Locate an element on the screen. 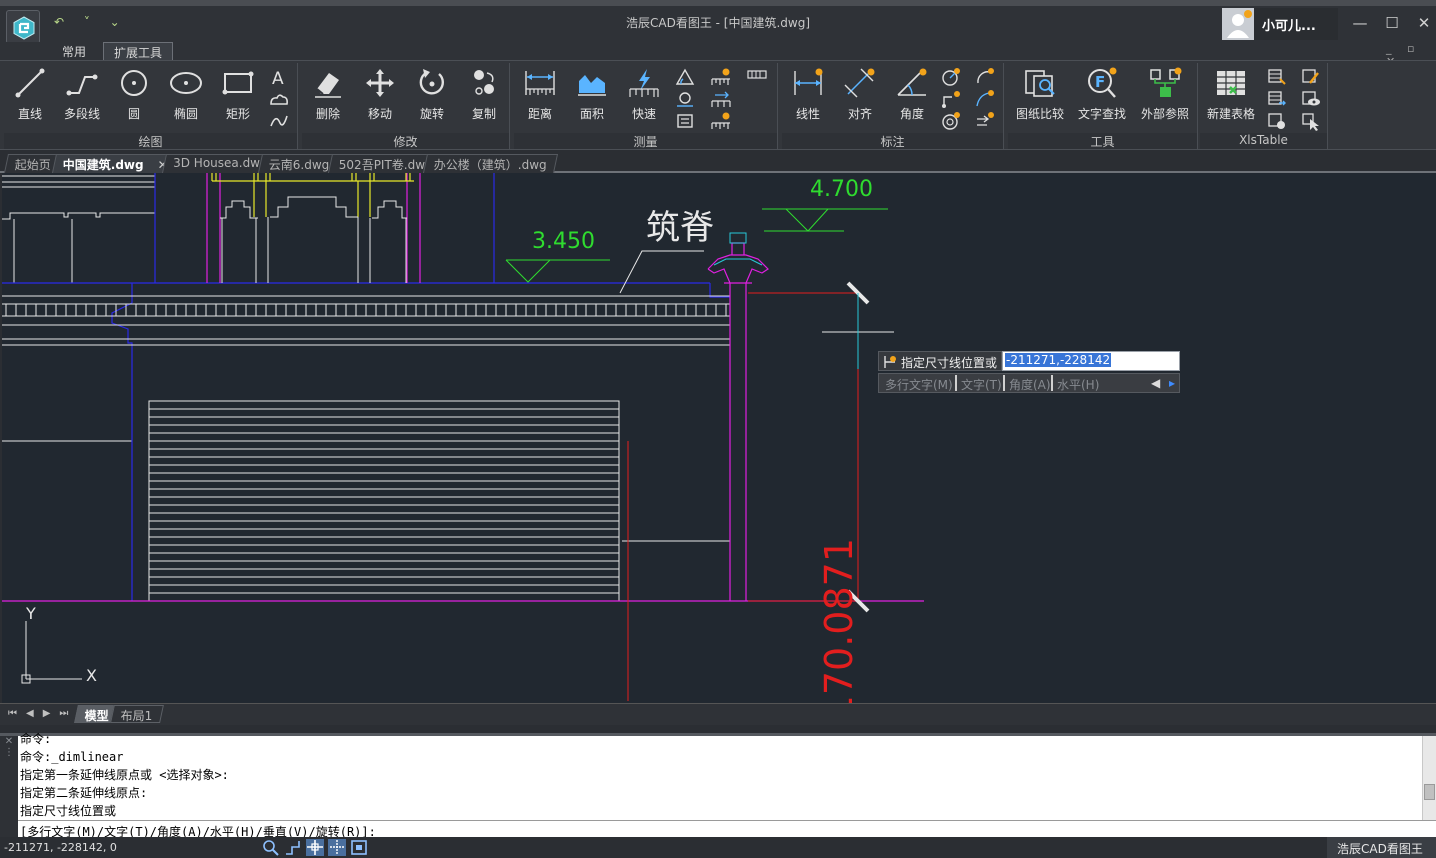  freehand-icon is located at coordinates (279, 121).